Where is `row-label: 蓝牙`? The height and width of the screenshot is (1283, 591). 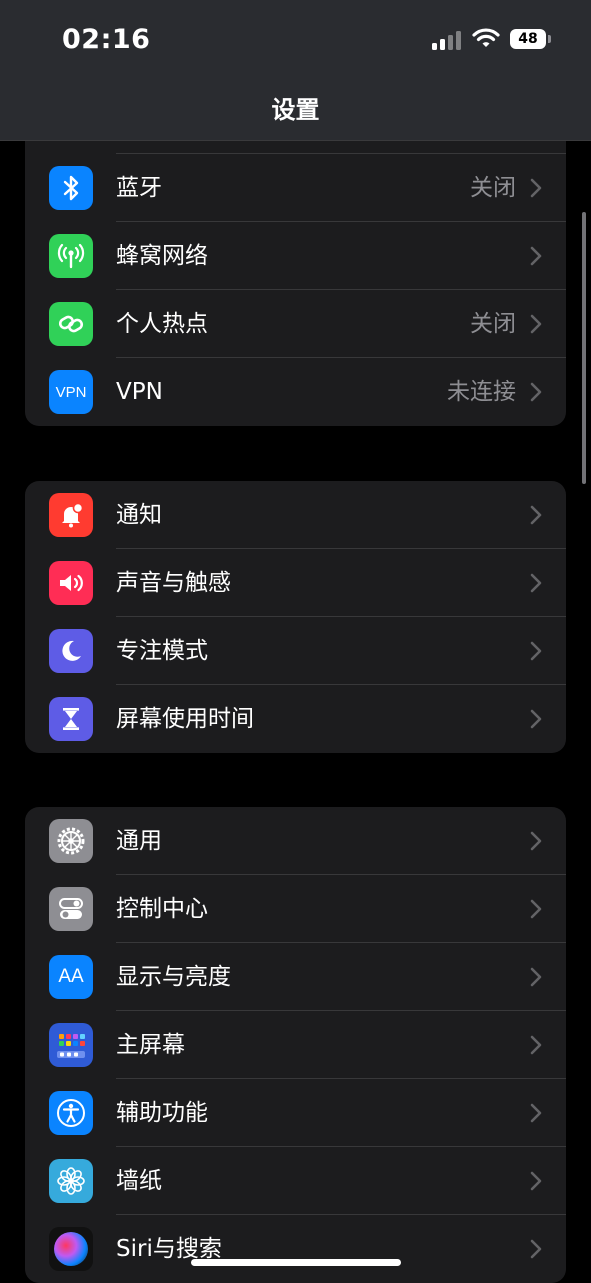 row-label: 蓝牙 is located at coordinates (139, 188).